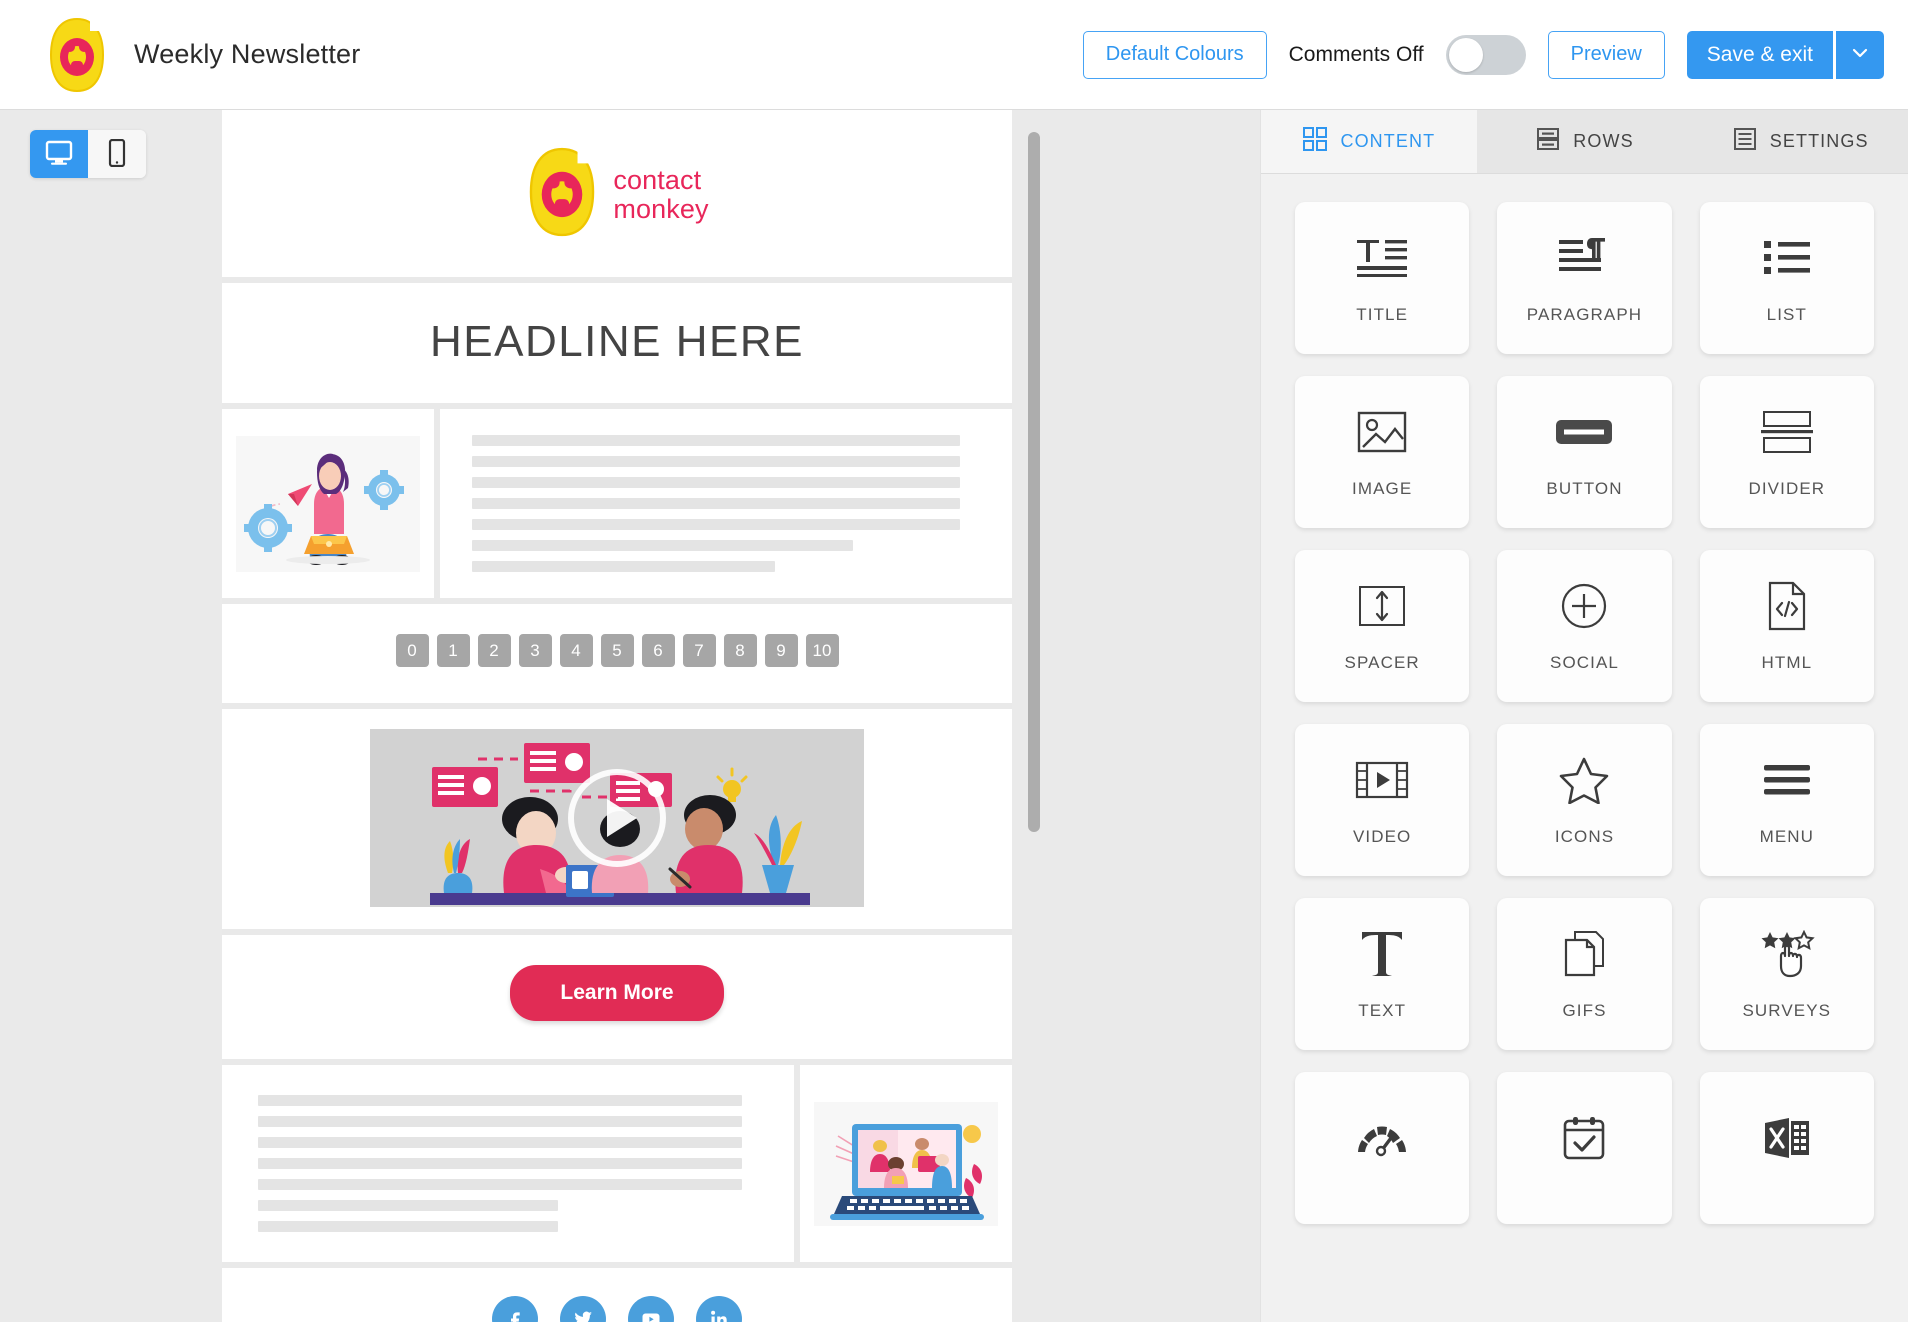 This screenshot has width=1908, height=1322. Describe the element at coordinates (699, 650) in the screenshot. I see `nps-button-7: 7` at that location.